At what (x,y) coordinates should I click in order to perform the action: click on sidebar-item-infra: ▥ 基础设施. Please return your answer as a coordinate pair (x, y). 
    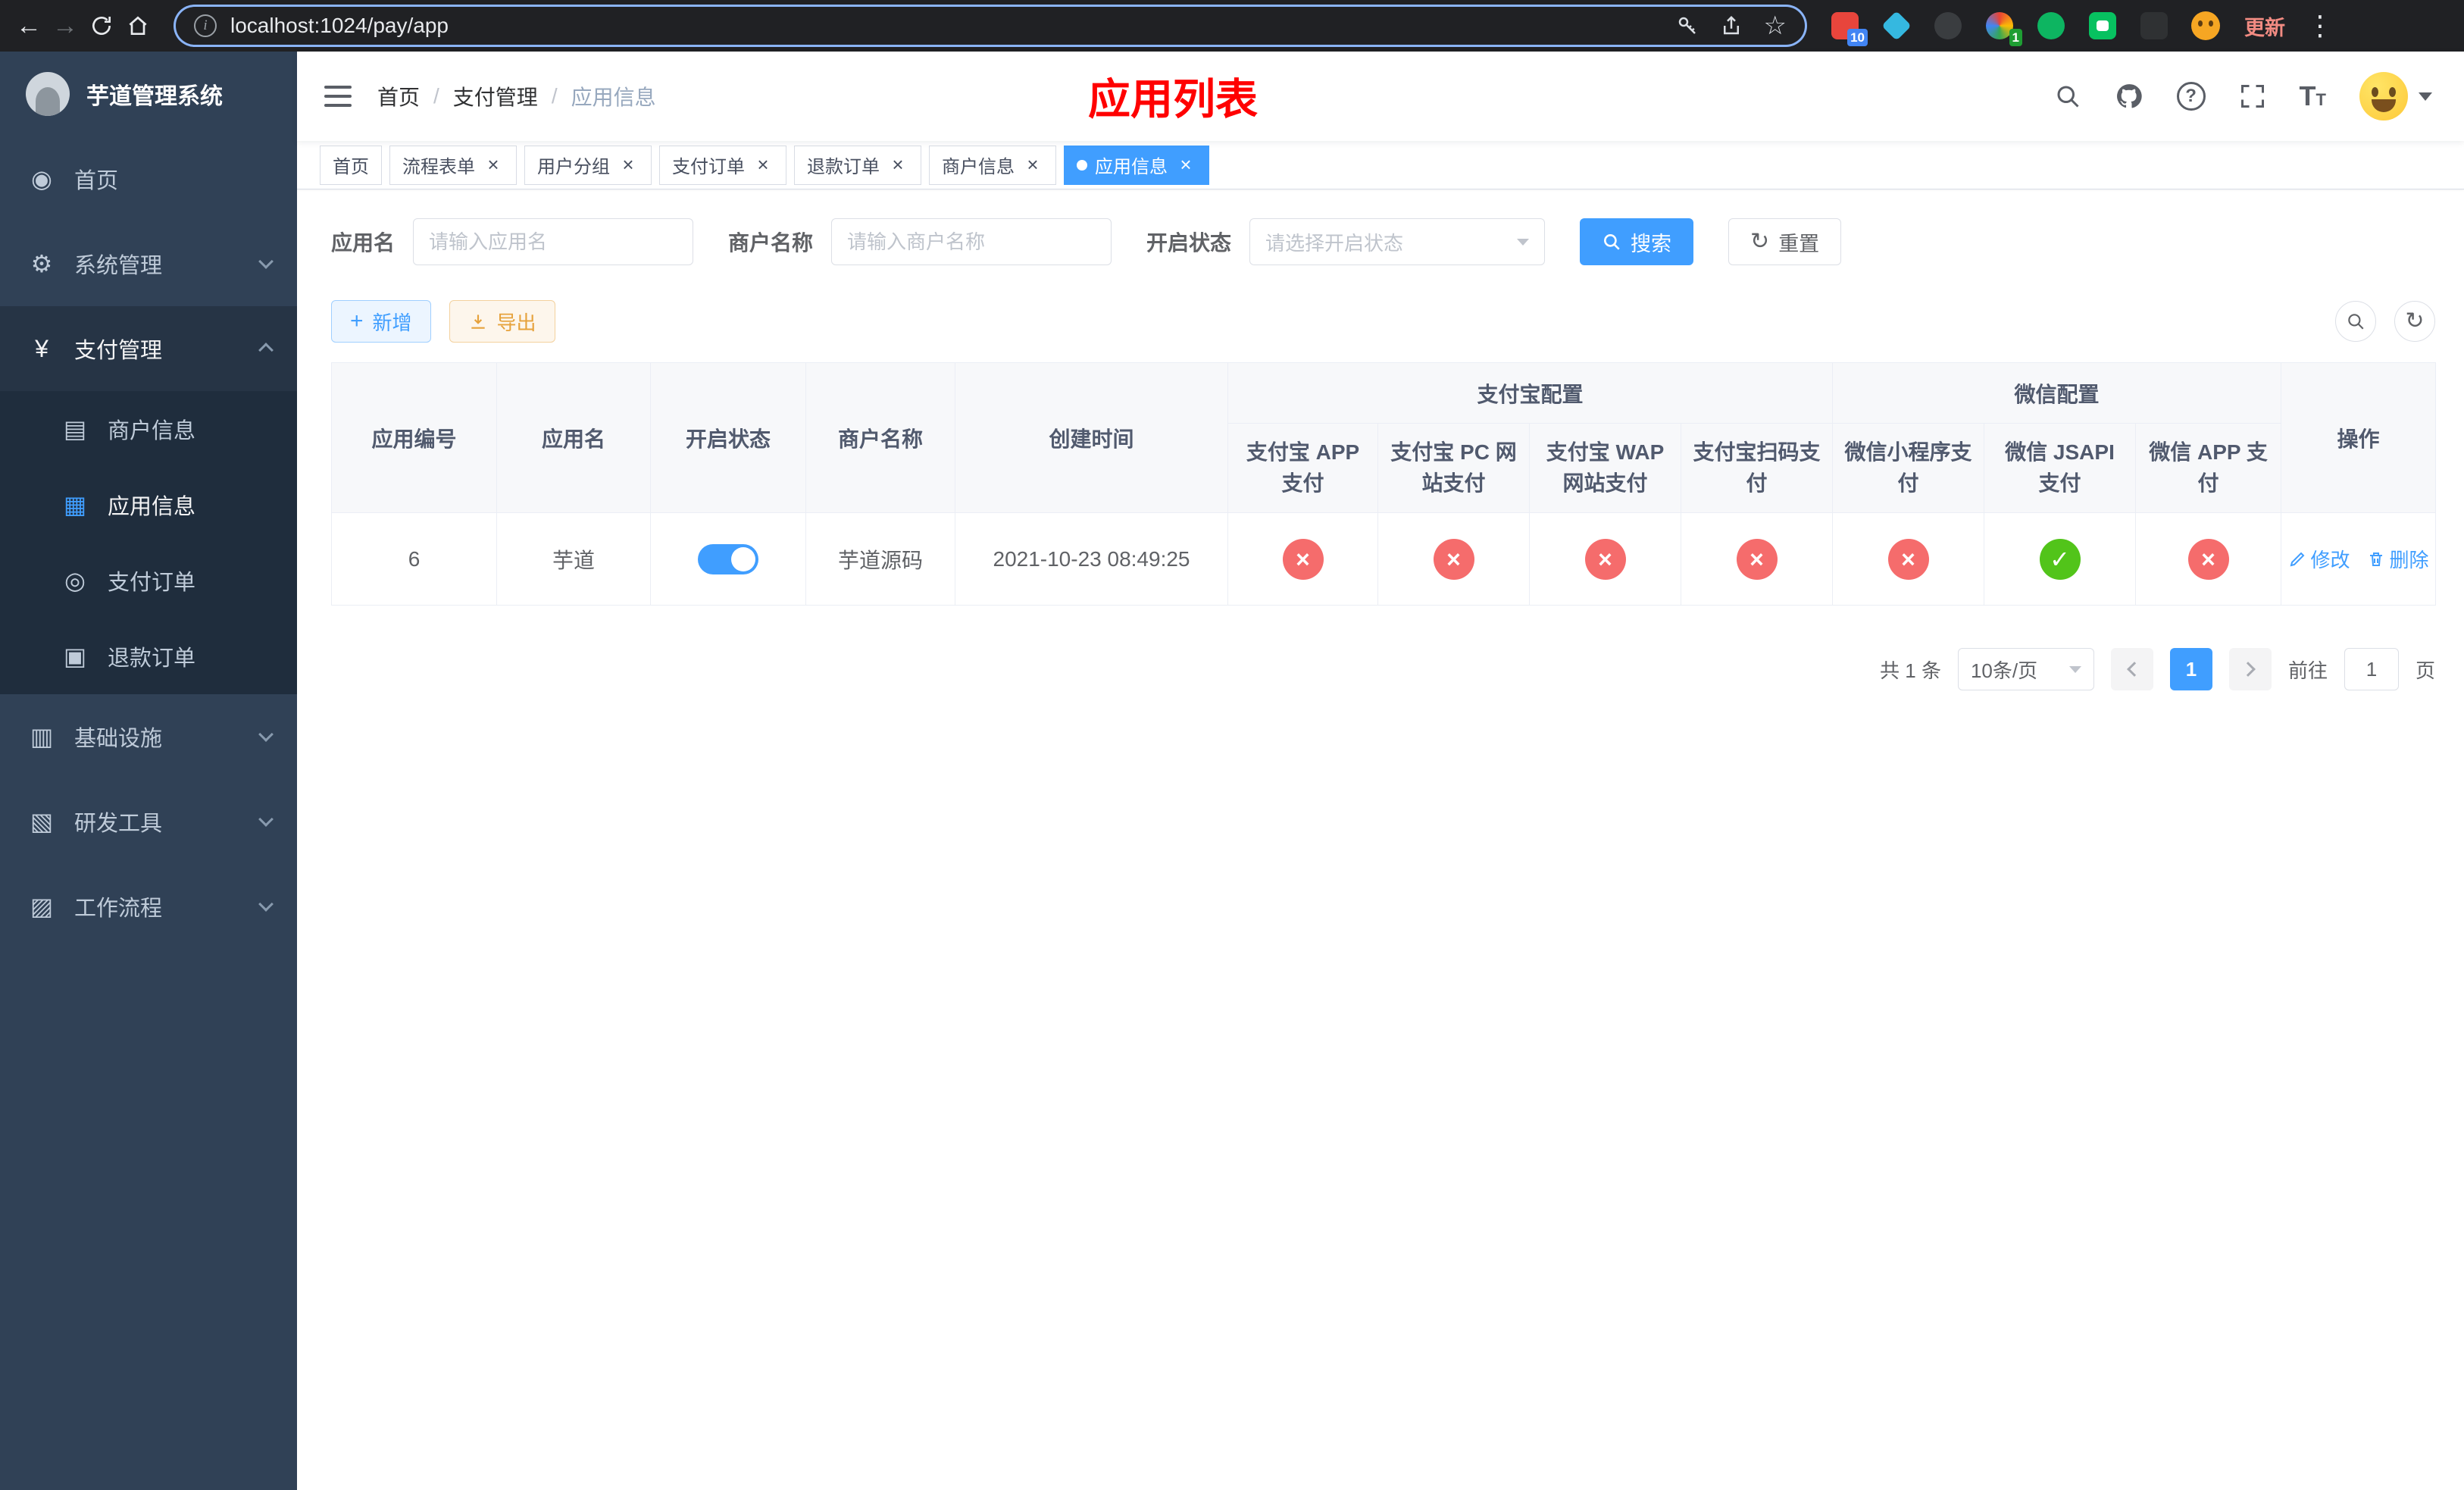
    Looking at the image, I should click on (148, 736).